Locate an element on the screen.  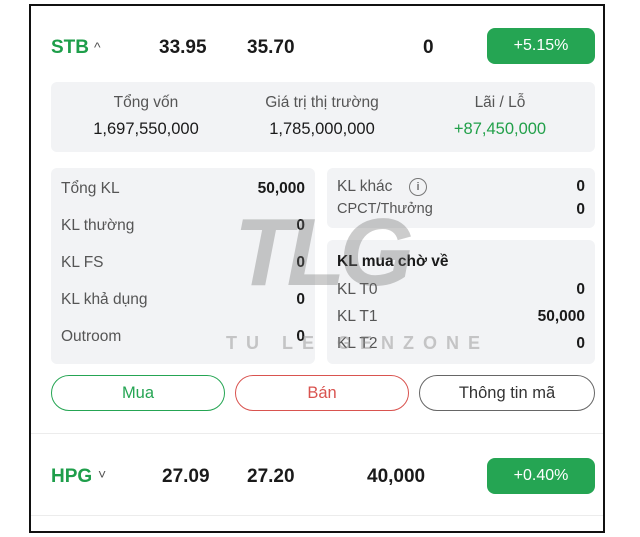
market-value-label: Giá trị thị trường is located at coordinates (322, 102).